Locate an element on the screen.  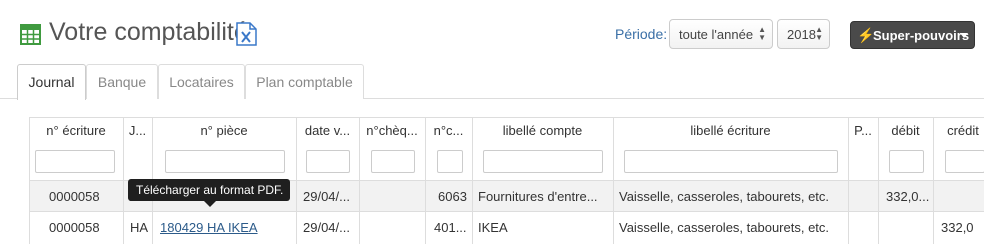
periode-label: Période: is located at coordinates (641, 34).